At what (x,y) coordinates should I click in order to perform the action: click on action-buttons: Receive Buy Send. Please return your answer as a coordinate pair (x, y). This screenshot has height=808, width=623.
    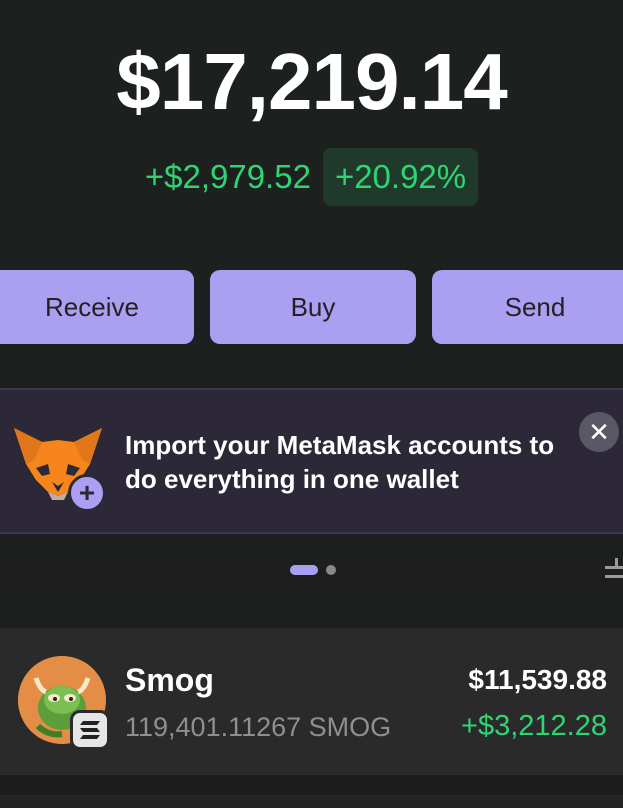
    Looking at the image, I should click on (311, 307).